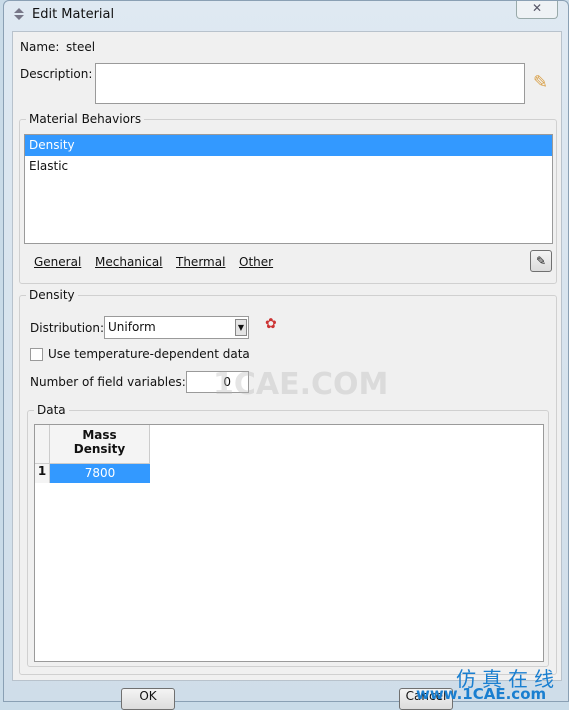 Image resolution: width=569 pixels, height=710 pixels. I want to click on app-icon, so click(19, 14).